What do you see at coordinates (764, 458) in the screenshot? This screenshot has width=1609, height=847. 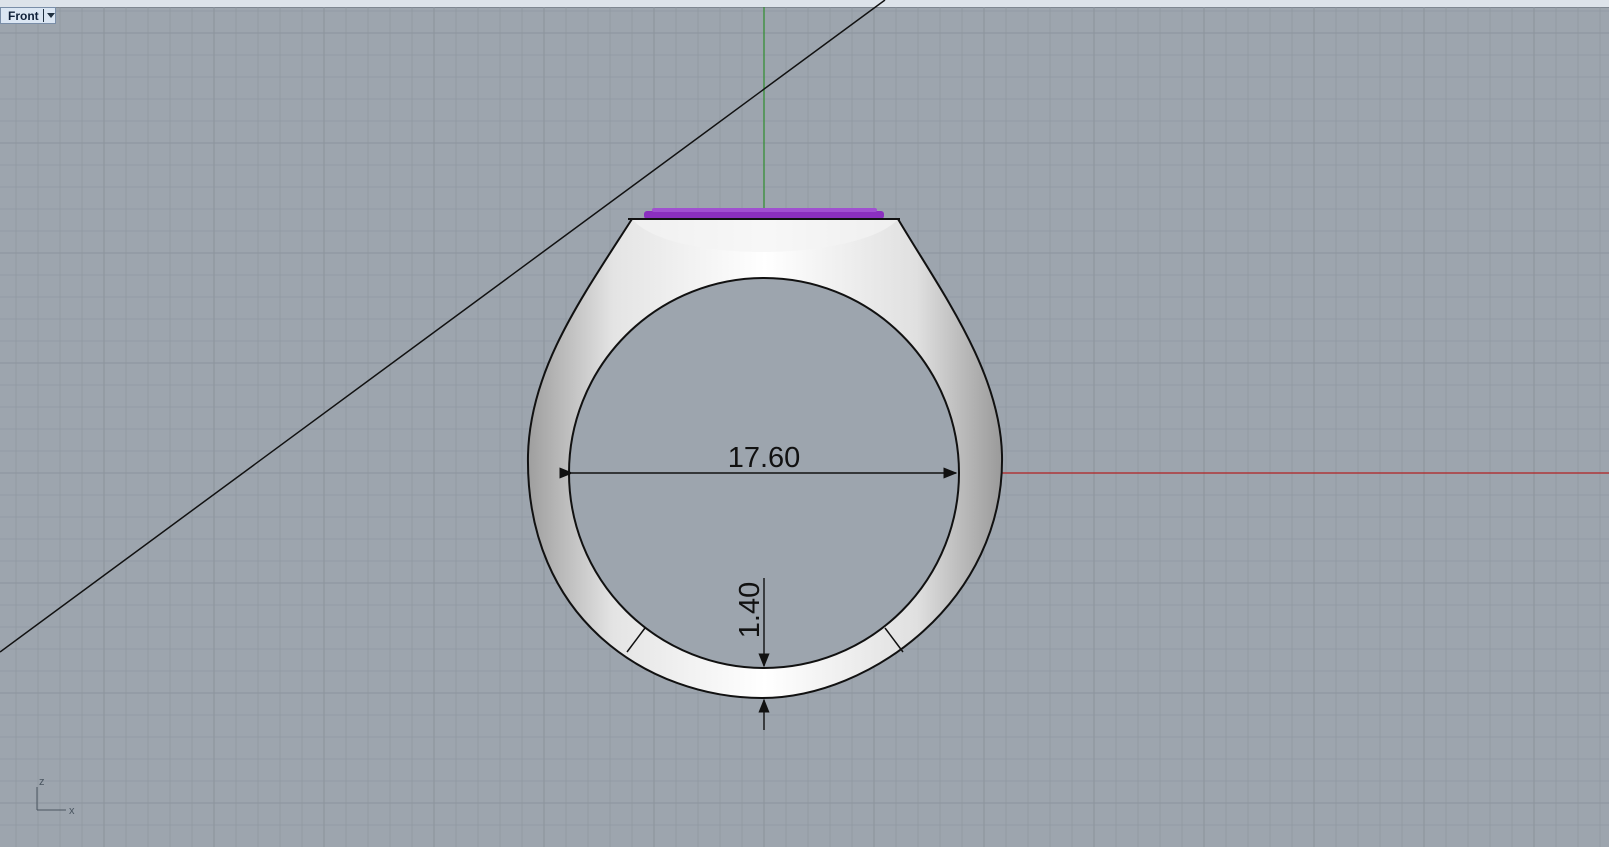 I see `diameter-dimension-label: 17.60` at bounding box center [764, 458].